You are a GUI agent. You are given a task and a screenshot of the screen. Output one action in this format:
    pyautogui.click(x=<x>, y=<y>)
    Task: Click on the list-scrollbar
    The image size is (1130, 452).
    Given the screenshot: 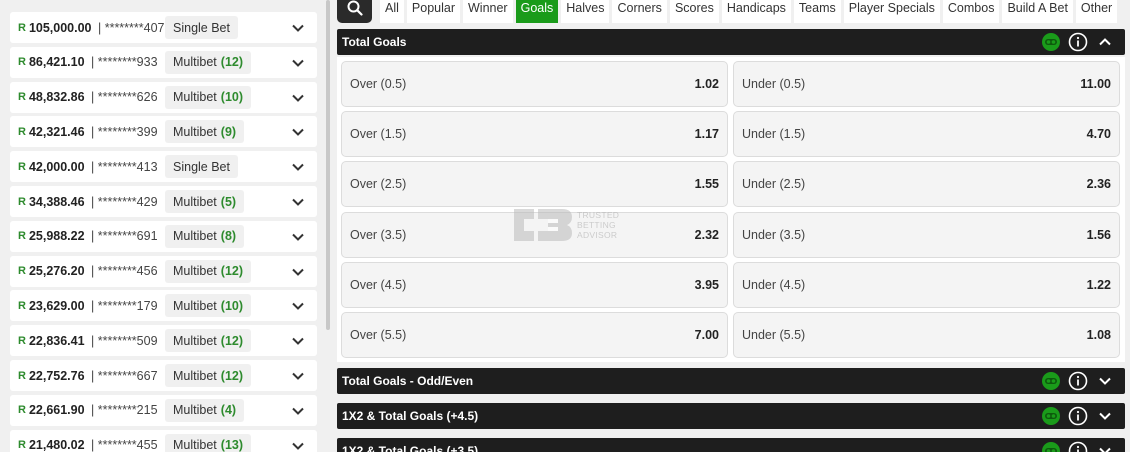 What is the action you would take?
    pyautogui.click(x=328, y=165)
    